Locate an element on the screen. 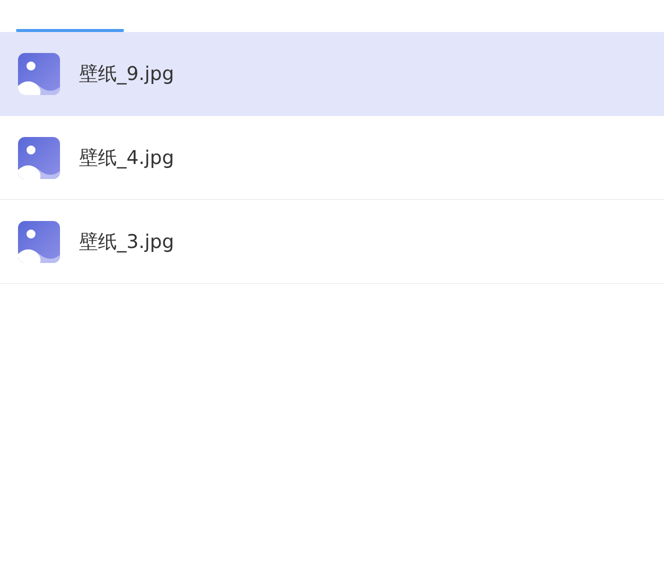  file-row: 壁纸_9.jpg is located at coordinates (332, 74).